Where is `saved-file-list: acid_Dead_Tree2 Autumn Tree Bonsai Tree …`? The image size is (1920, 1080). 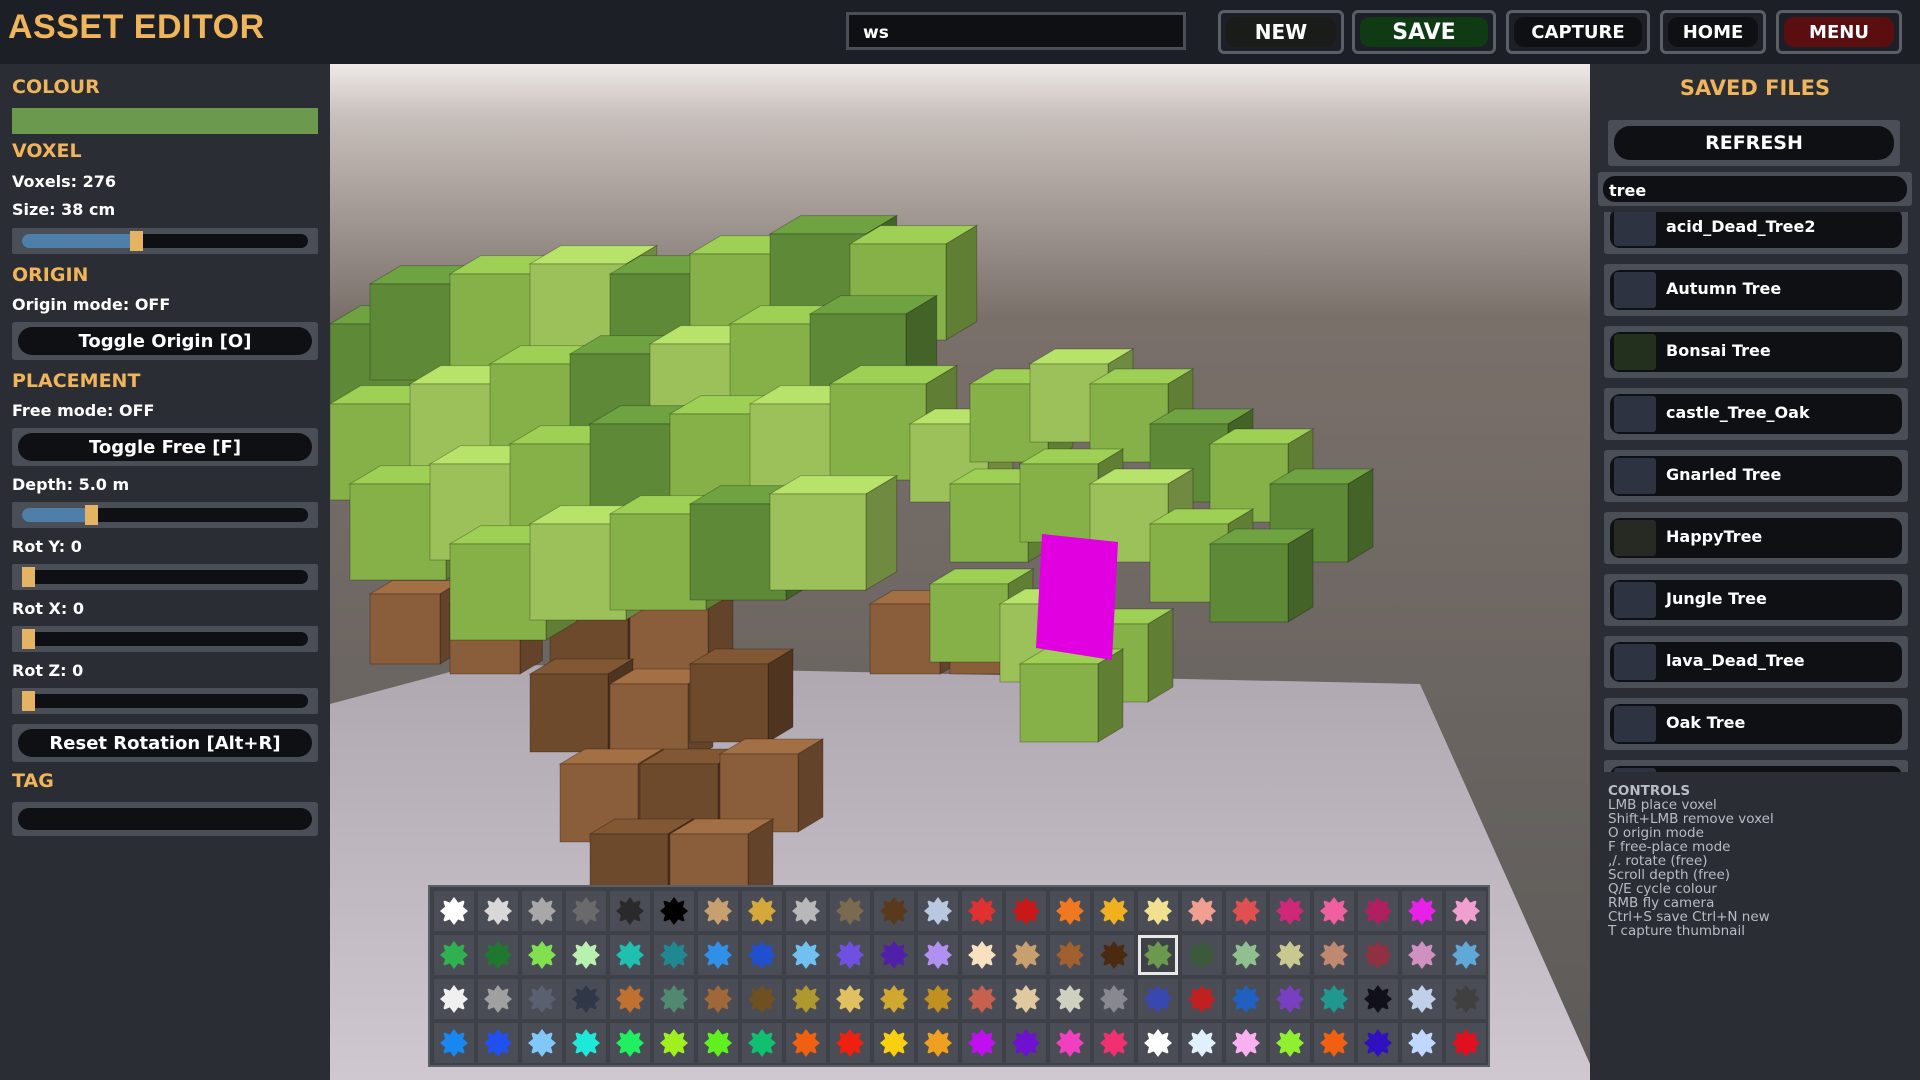
saved-file-list: acid_Dead_Tree2 Autumn Tree Bonsai Tree … is located at coordinates (1756, 492).